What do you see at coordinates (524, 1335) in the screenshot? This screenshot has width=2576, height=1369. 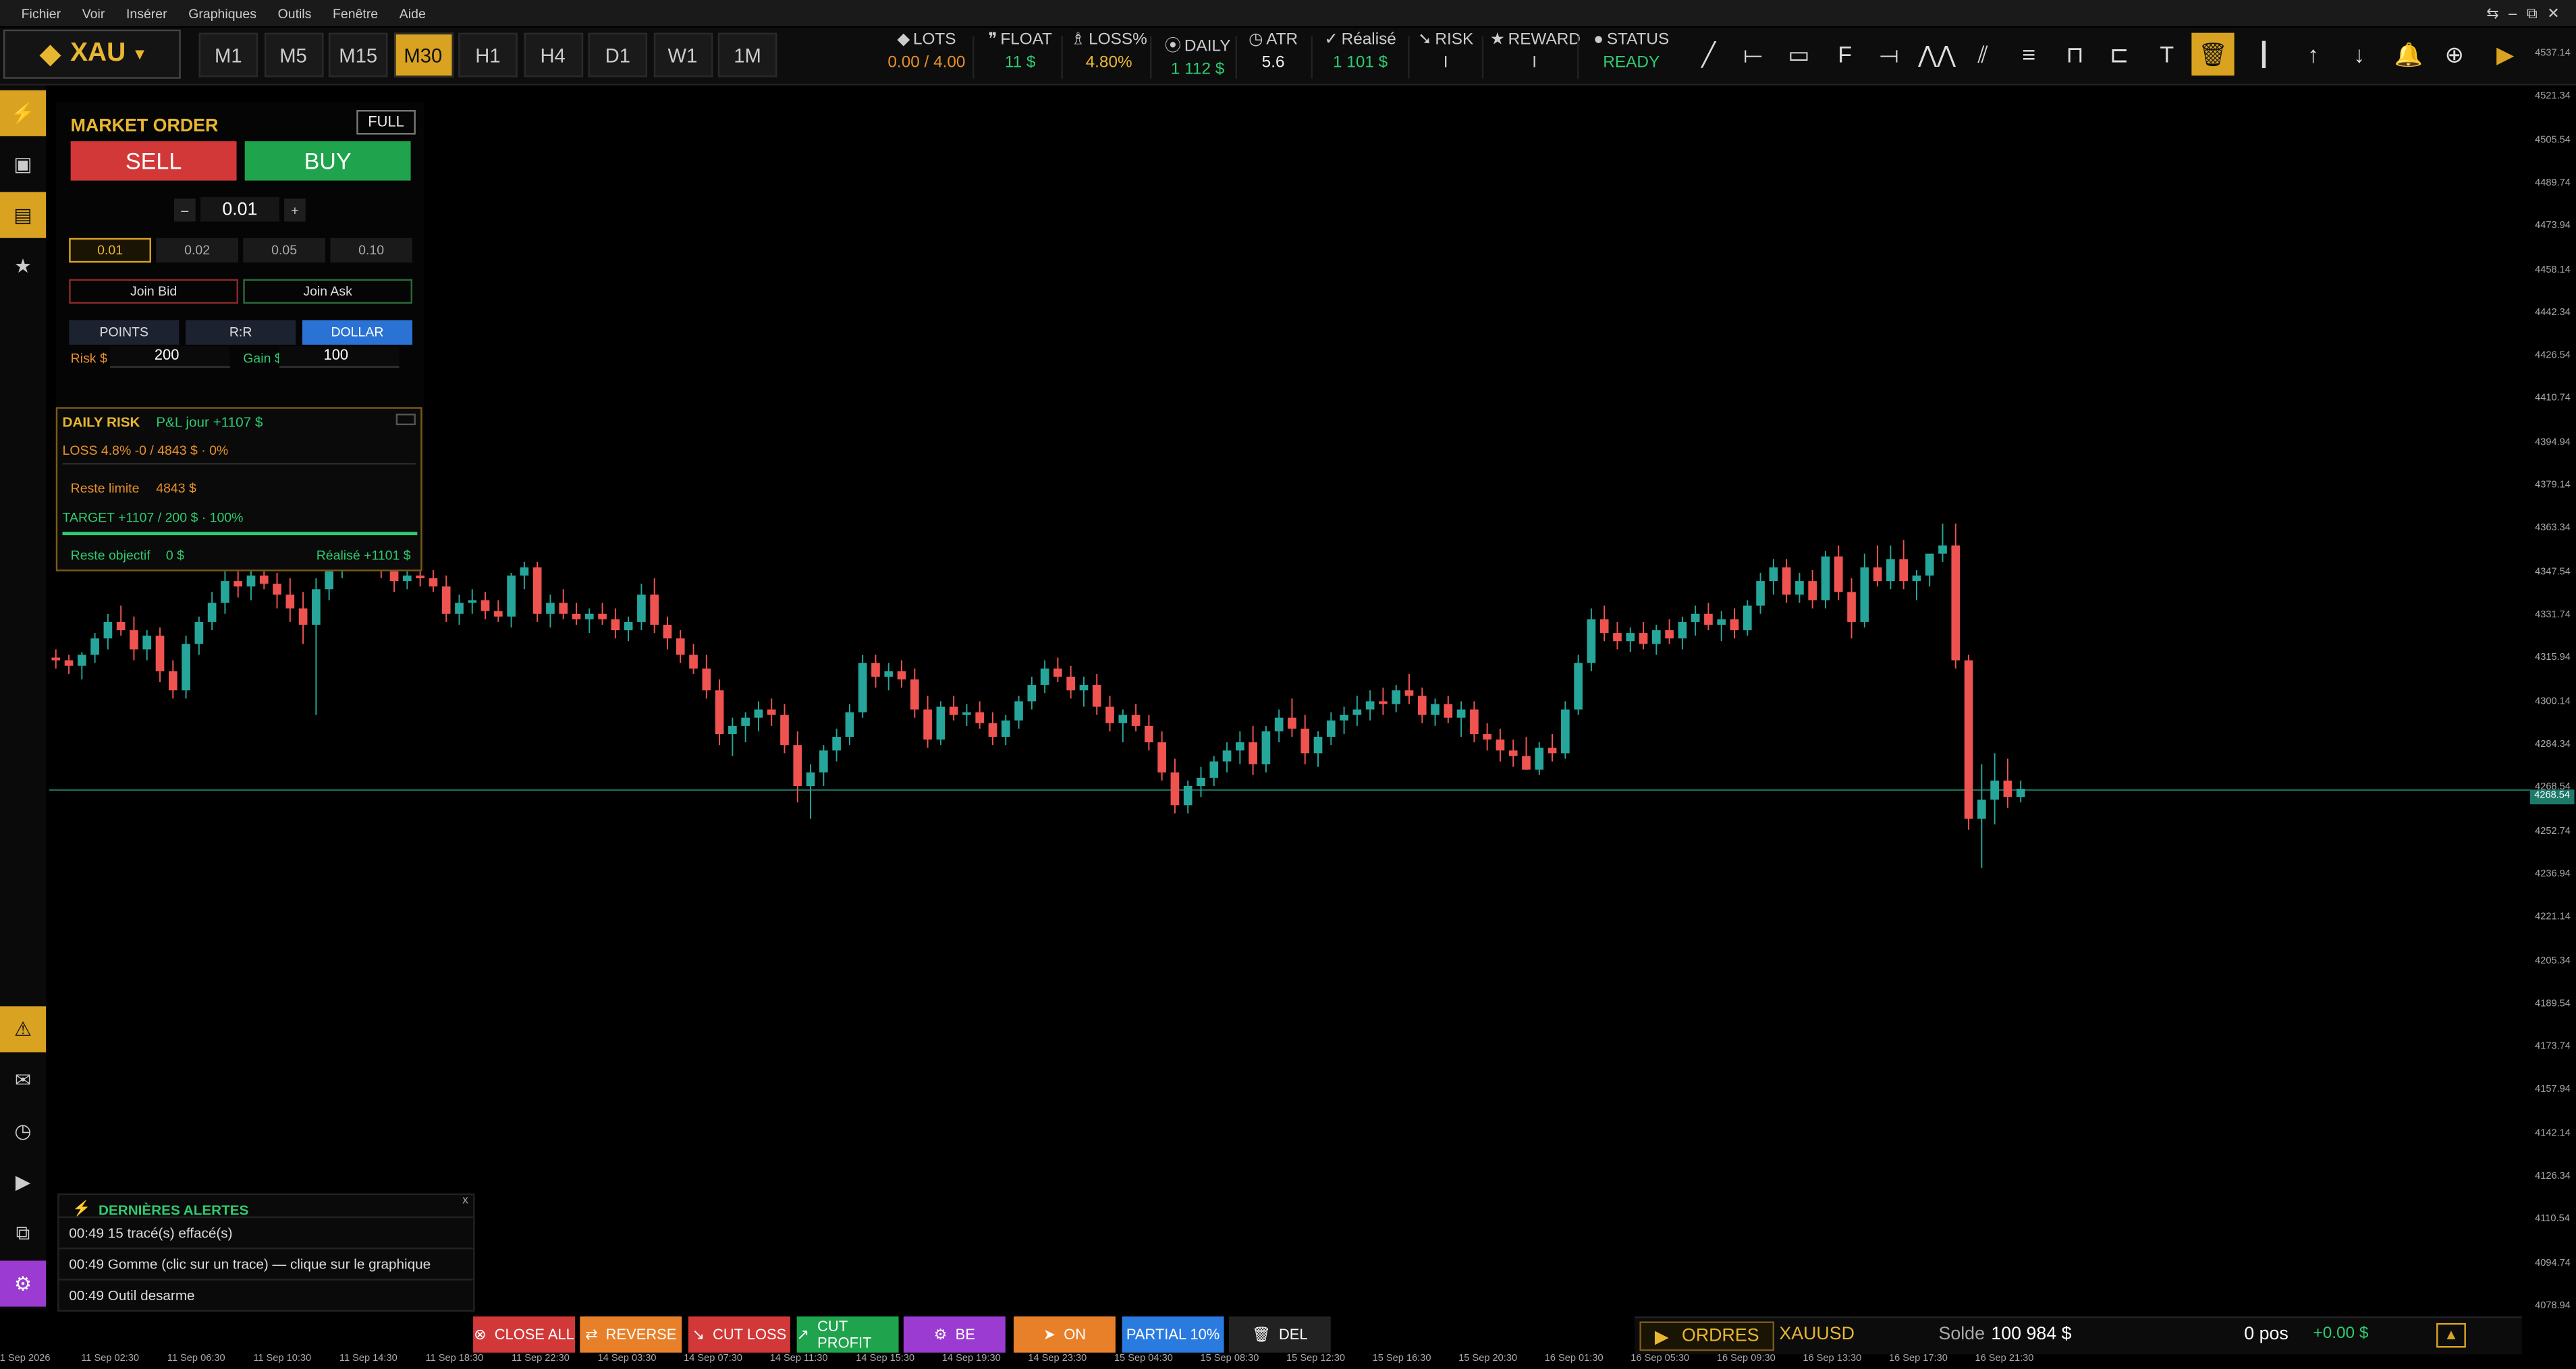 I see `action-button-close-all: ⊗ CLOSE ALL` at bounding box center [524, 1335].